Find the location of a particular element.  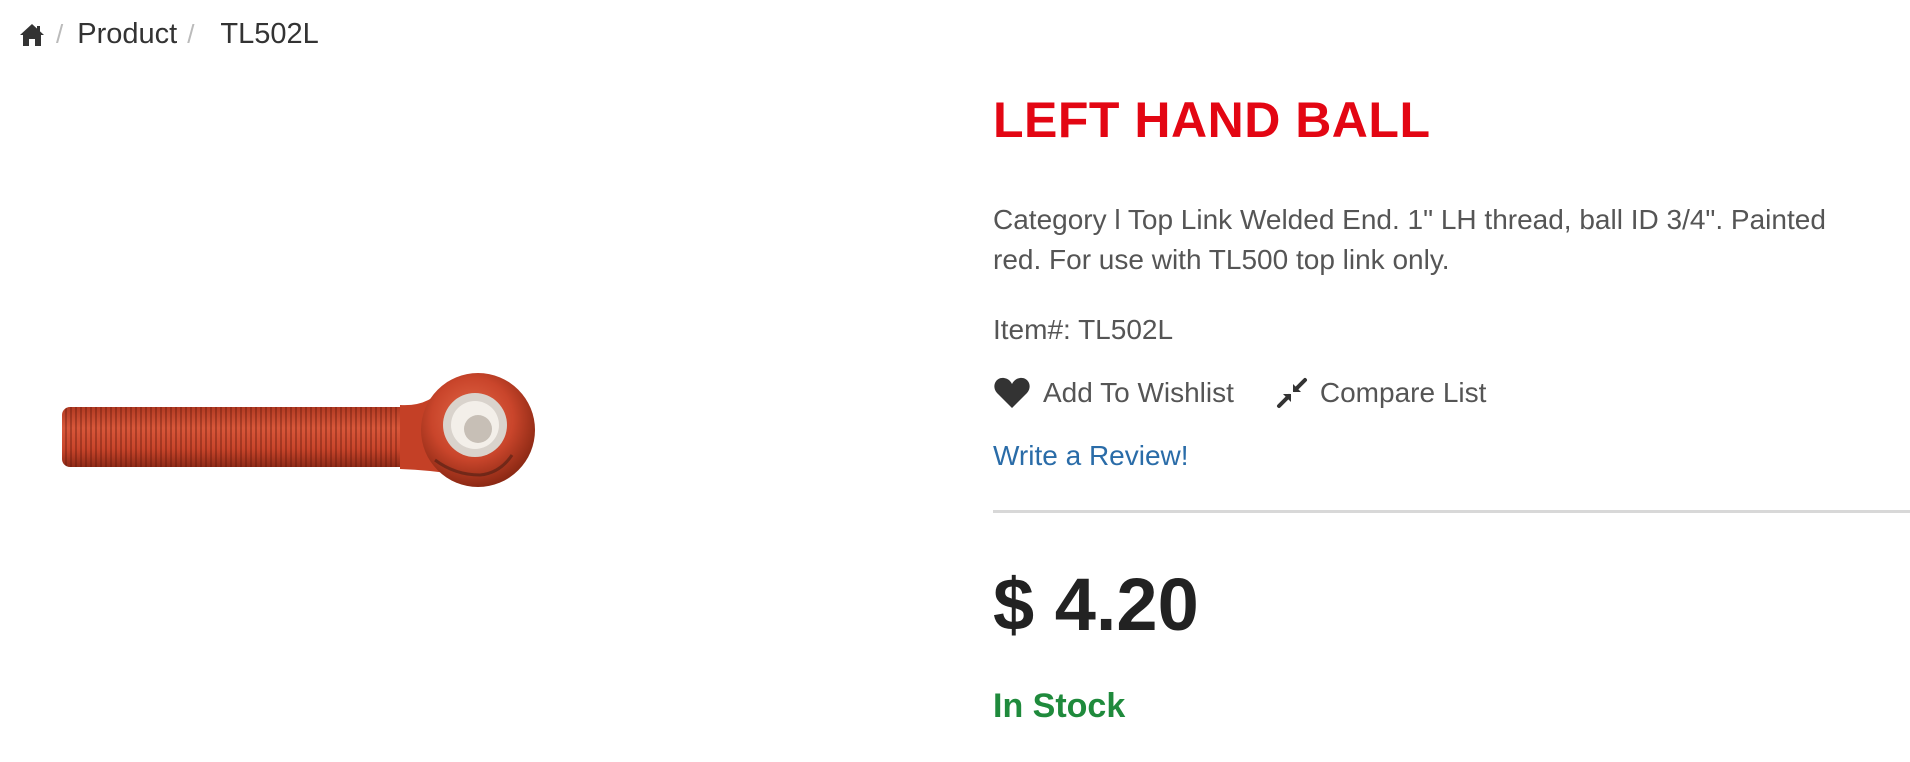

item-number: Item#: TL502L is located at coordinates (1083, 329).